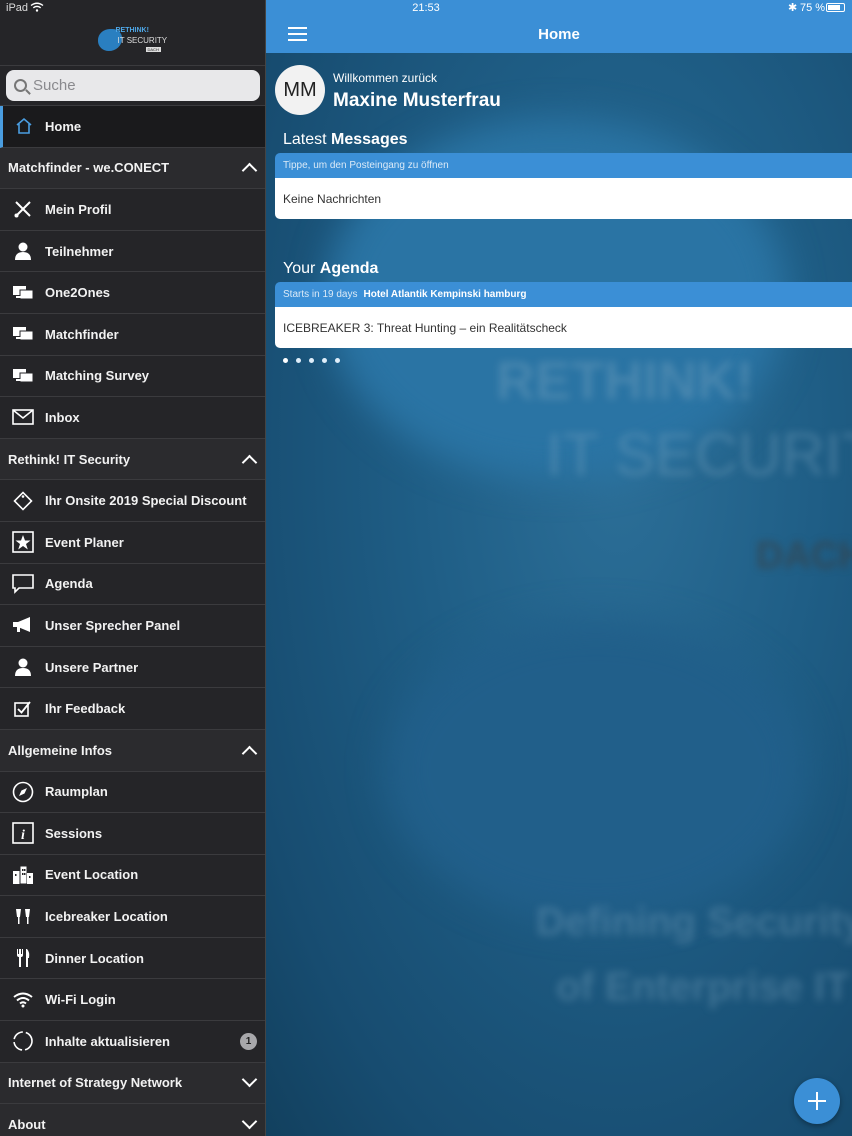 This screenshot has width=852, height=1136. Describe the element at coordinates (559, 34) in the screenshot. I see `page-title: Home` at that location.